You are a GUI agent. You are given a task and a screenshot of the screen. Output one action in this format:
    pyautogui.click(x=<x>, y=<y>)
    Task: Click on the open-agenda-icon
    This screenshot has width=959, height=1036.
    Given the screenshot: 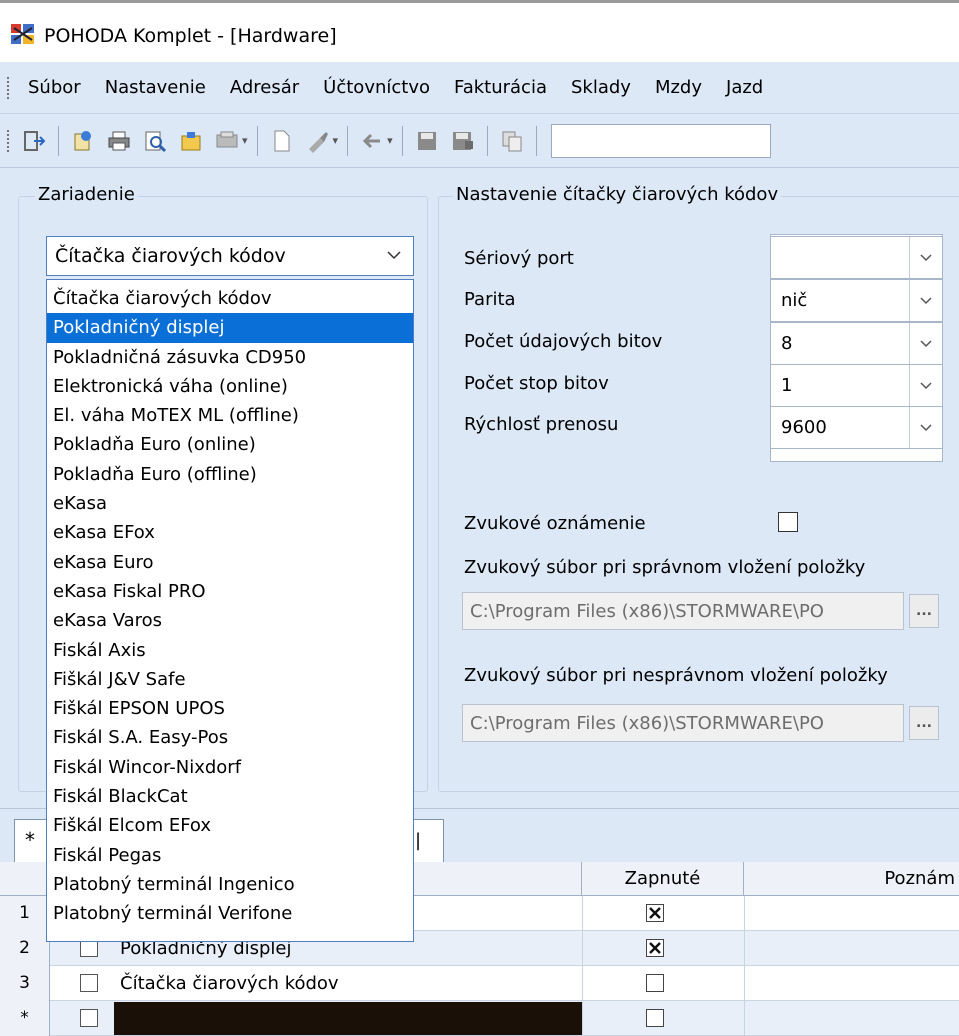 What is the action you would take?
    pyautogui.click(x=83, y=141)
    